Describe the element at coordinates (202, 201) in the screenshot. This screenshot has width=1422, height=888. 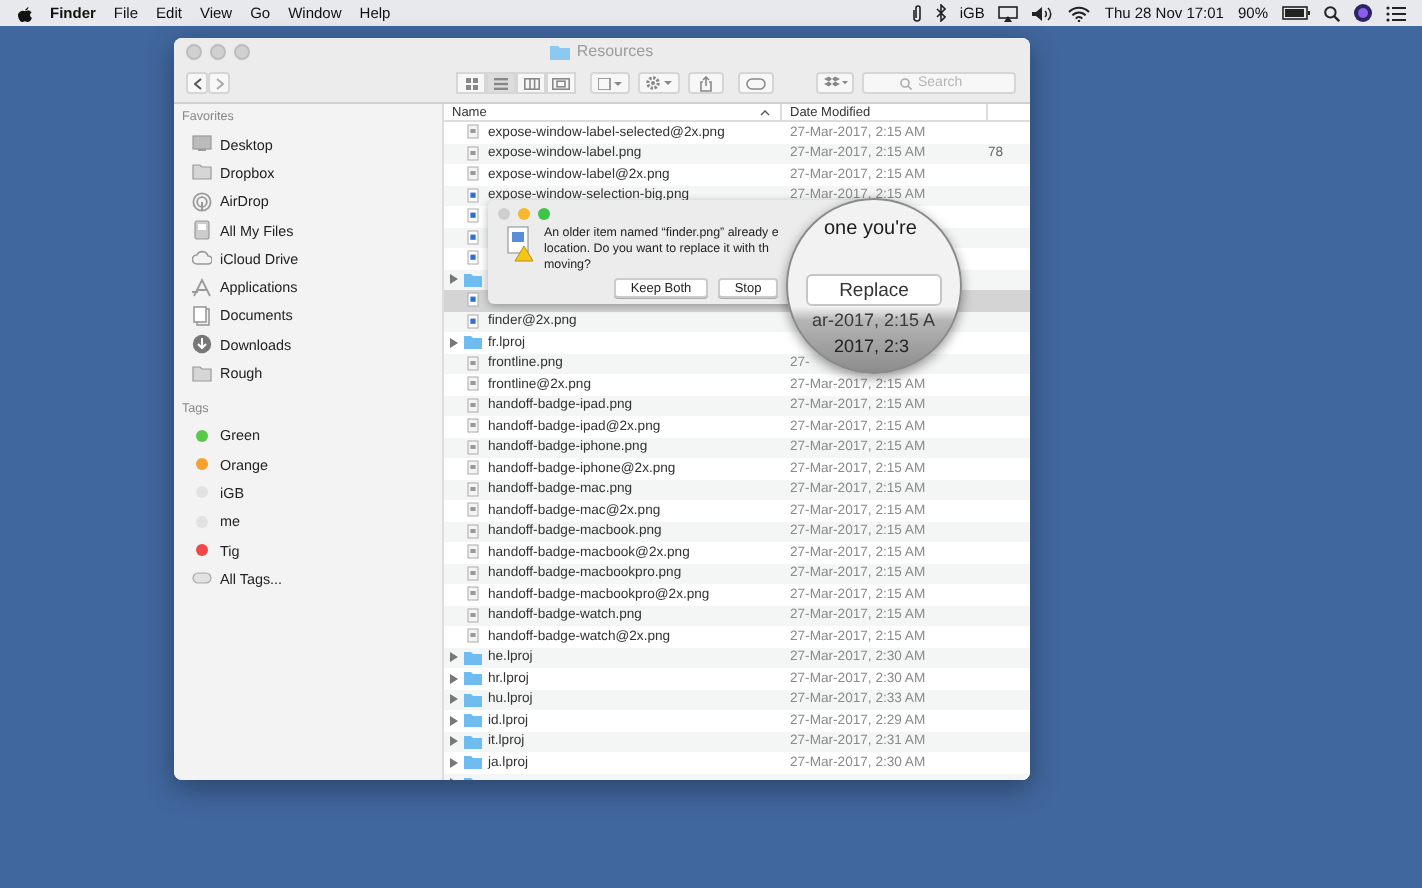
I see `airdrop-icon` at that location.